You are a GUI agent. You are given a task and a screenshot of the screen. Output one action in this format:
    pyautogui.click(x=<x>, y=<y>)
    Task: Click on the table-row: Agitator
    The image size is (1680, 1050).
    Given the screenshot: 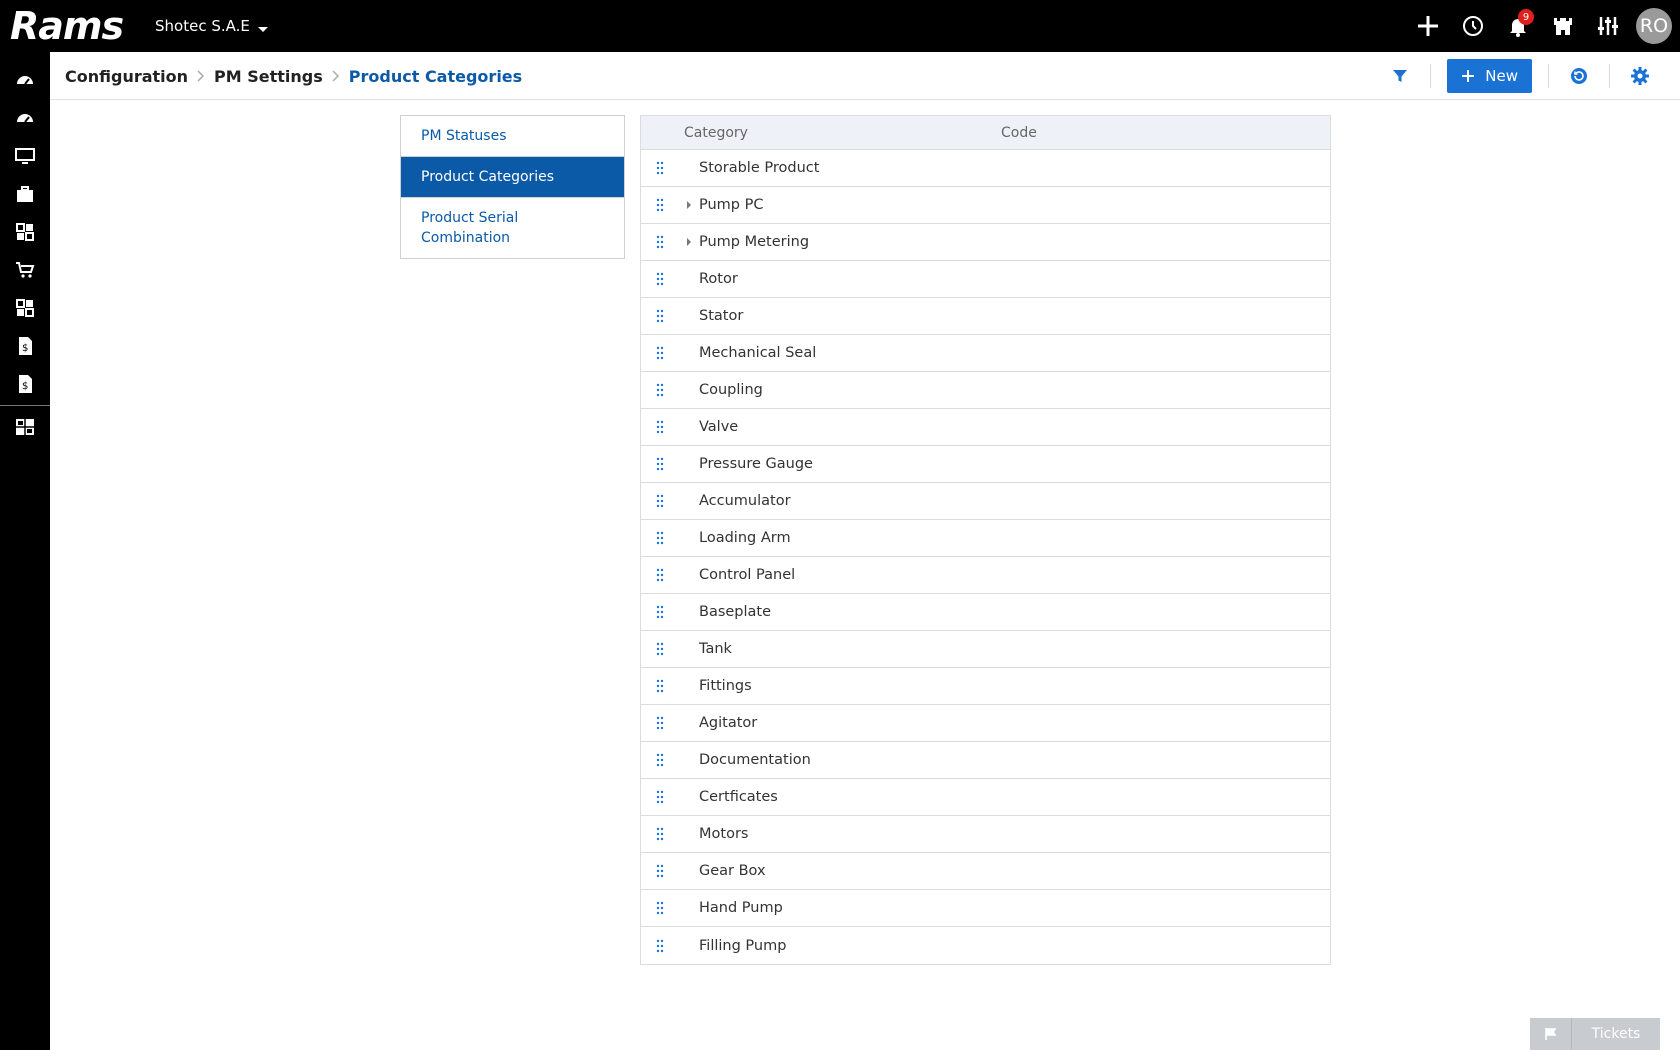 What is the action you would take?
    pyautogui.click(x=985, y=723)
    